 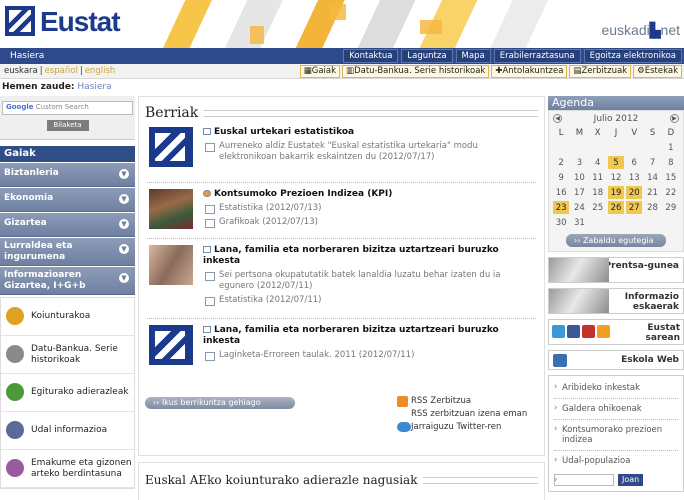 What do you see at coordinates (561, 133) in the screenshot?
I see `weekday-label: L` at bounding box center [561, 133].